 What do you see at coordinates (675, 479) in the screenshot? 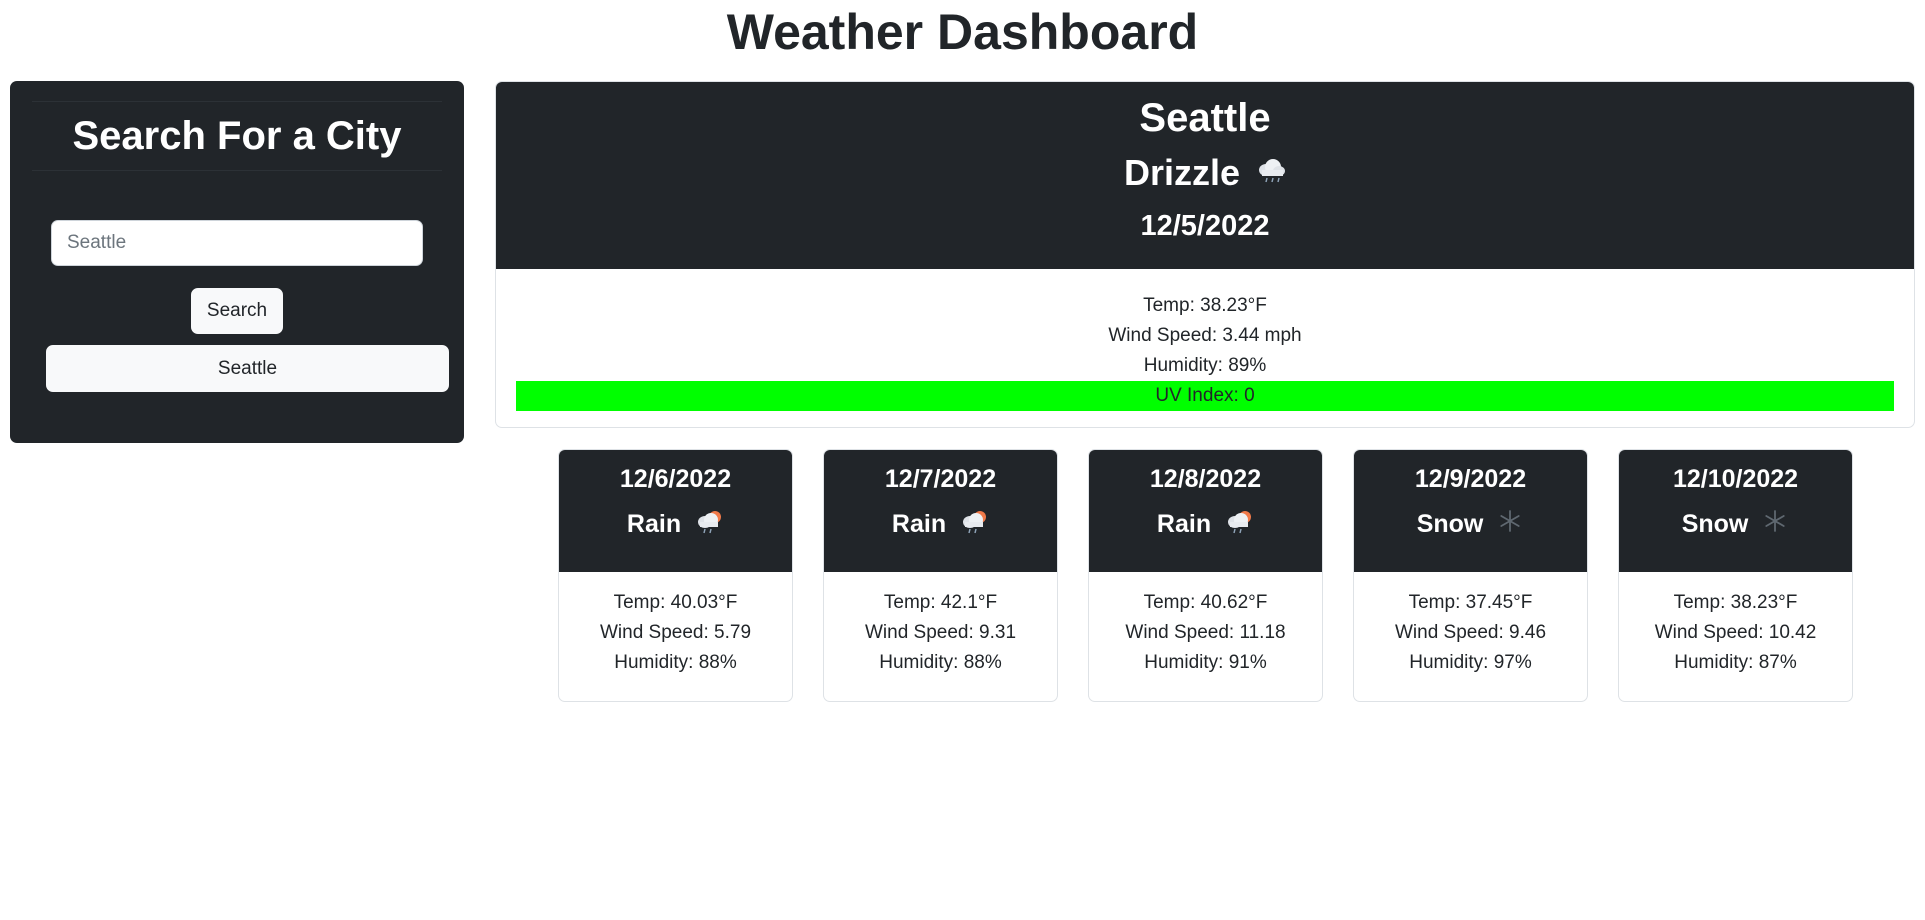
I see `forecast-date: 12/6/2022` at bounding box center [675, 479].